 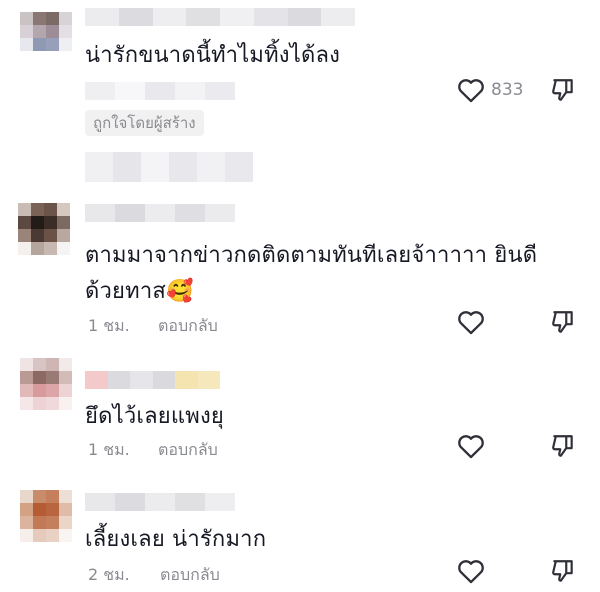 What do you see at coordinates (155, 416) in the screenshot?
I see `comment-text: ยึดไว้เลยแพงยุ` at bounding box center [155, 416].